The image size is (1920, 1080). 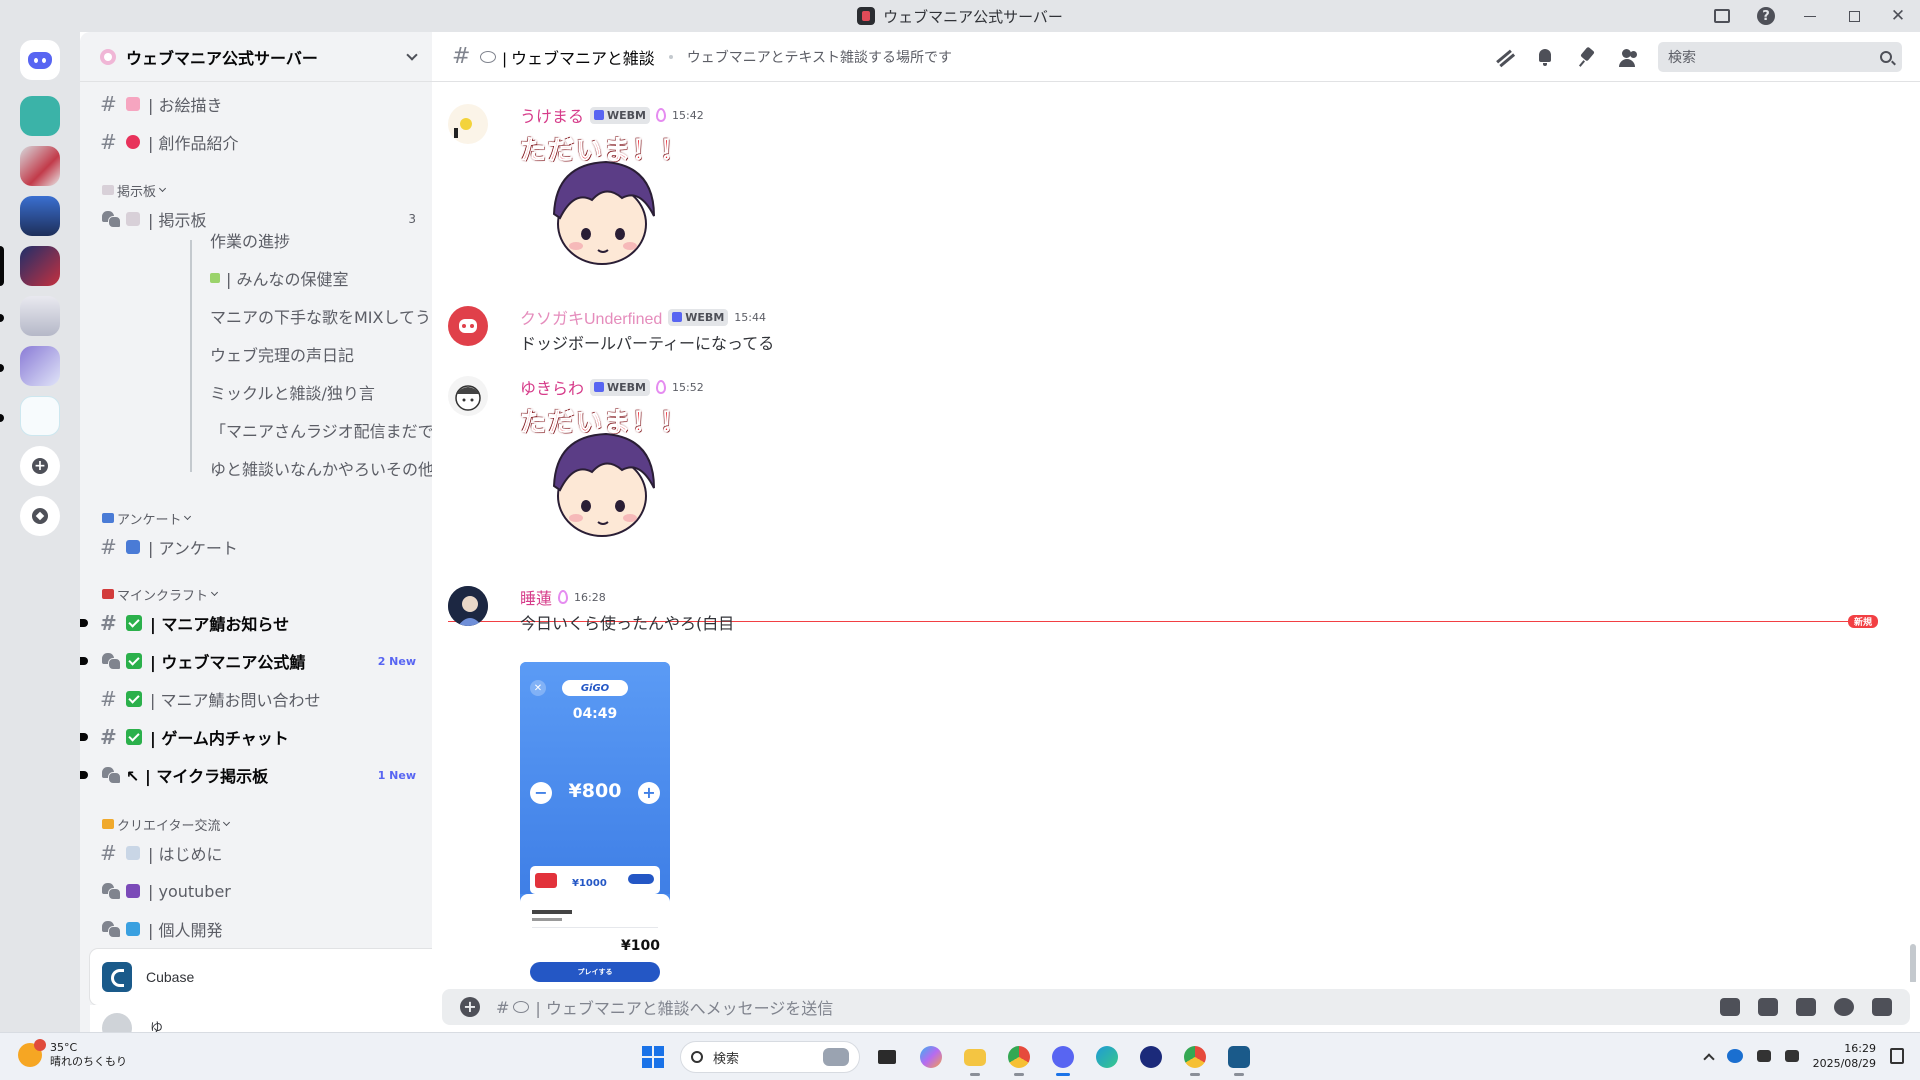 I want to click on thread-item: ウェブ完理の声日記, so click(x=321, y=354).